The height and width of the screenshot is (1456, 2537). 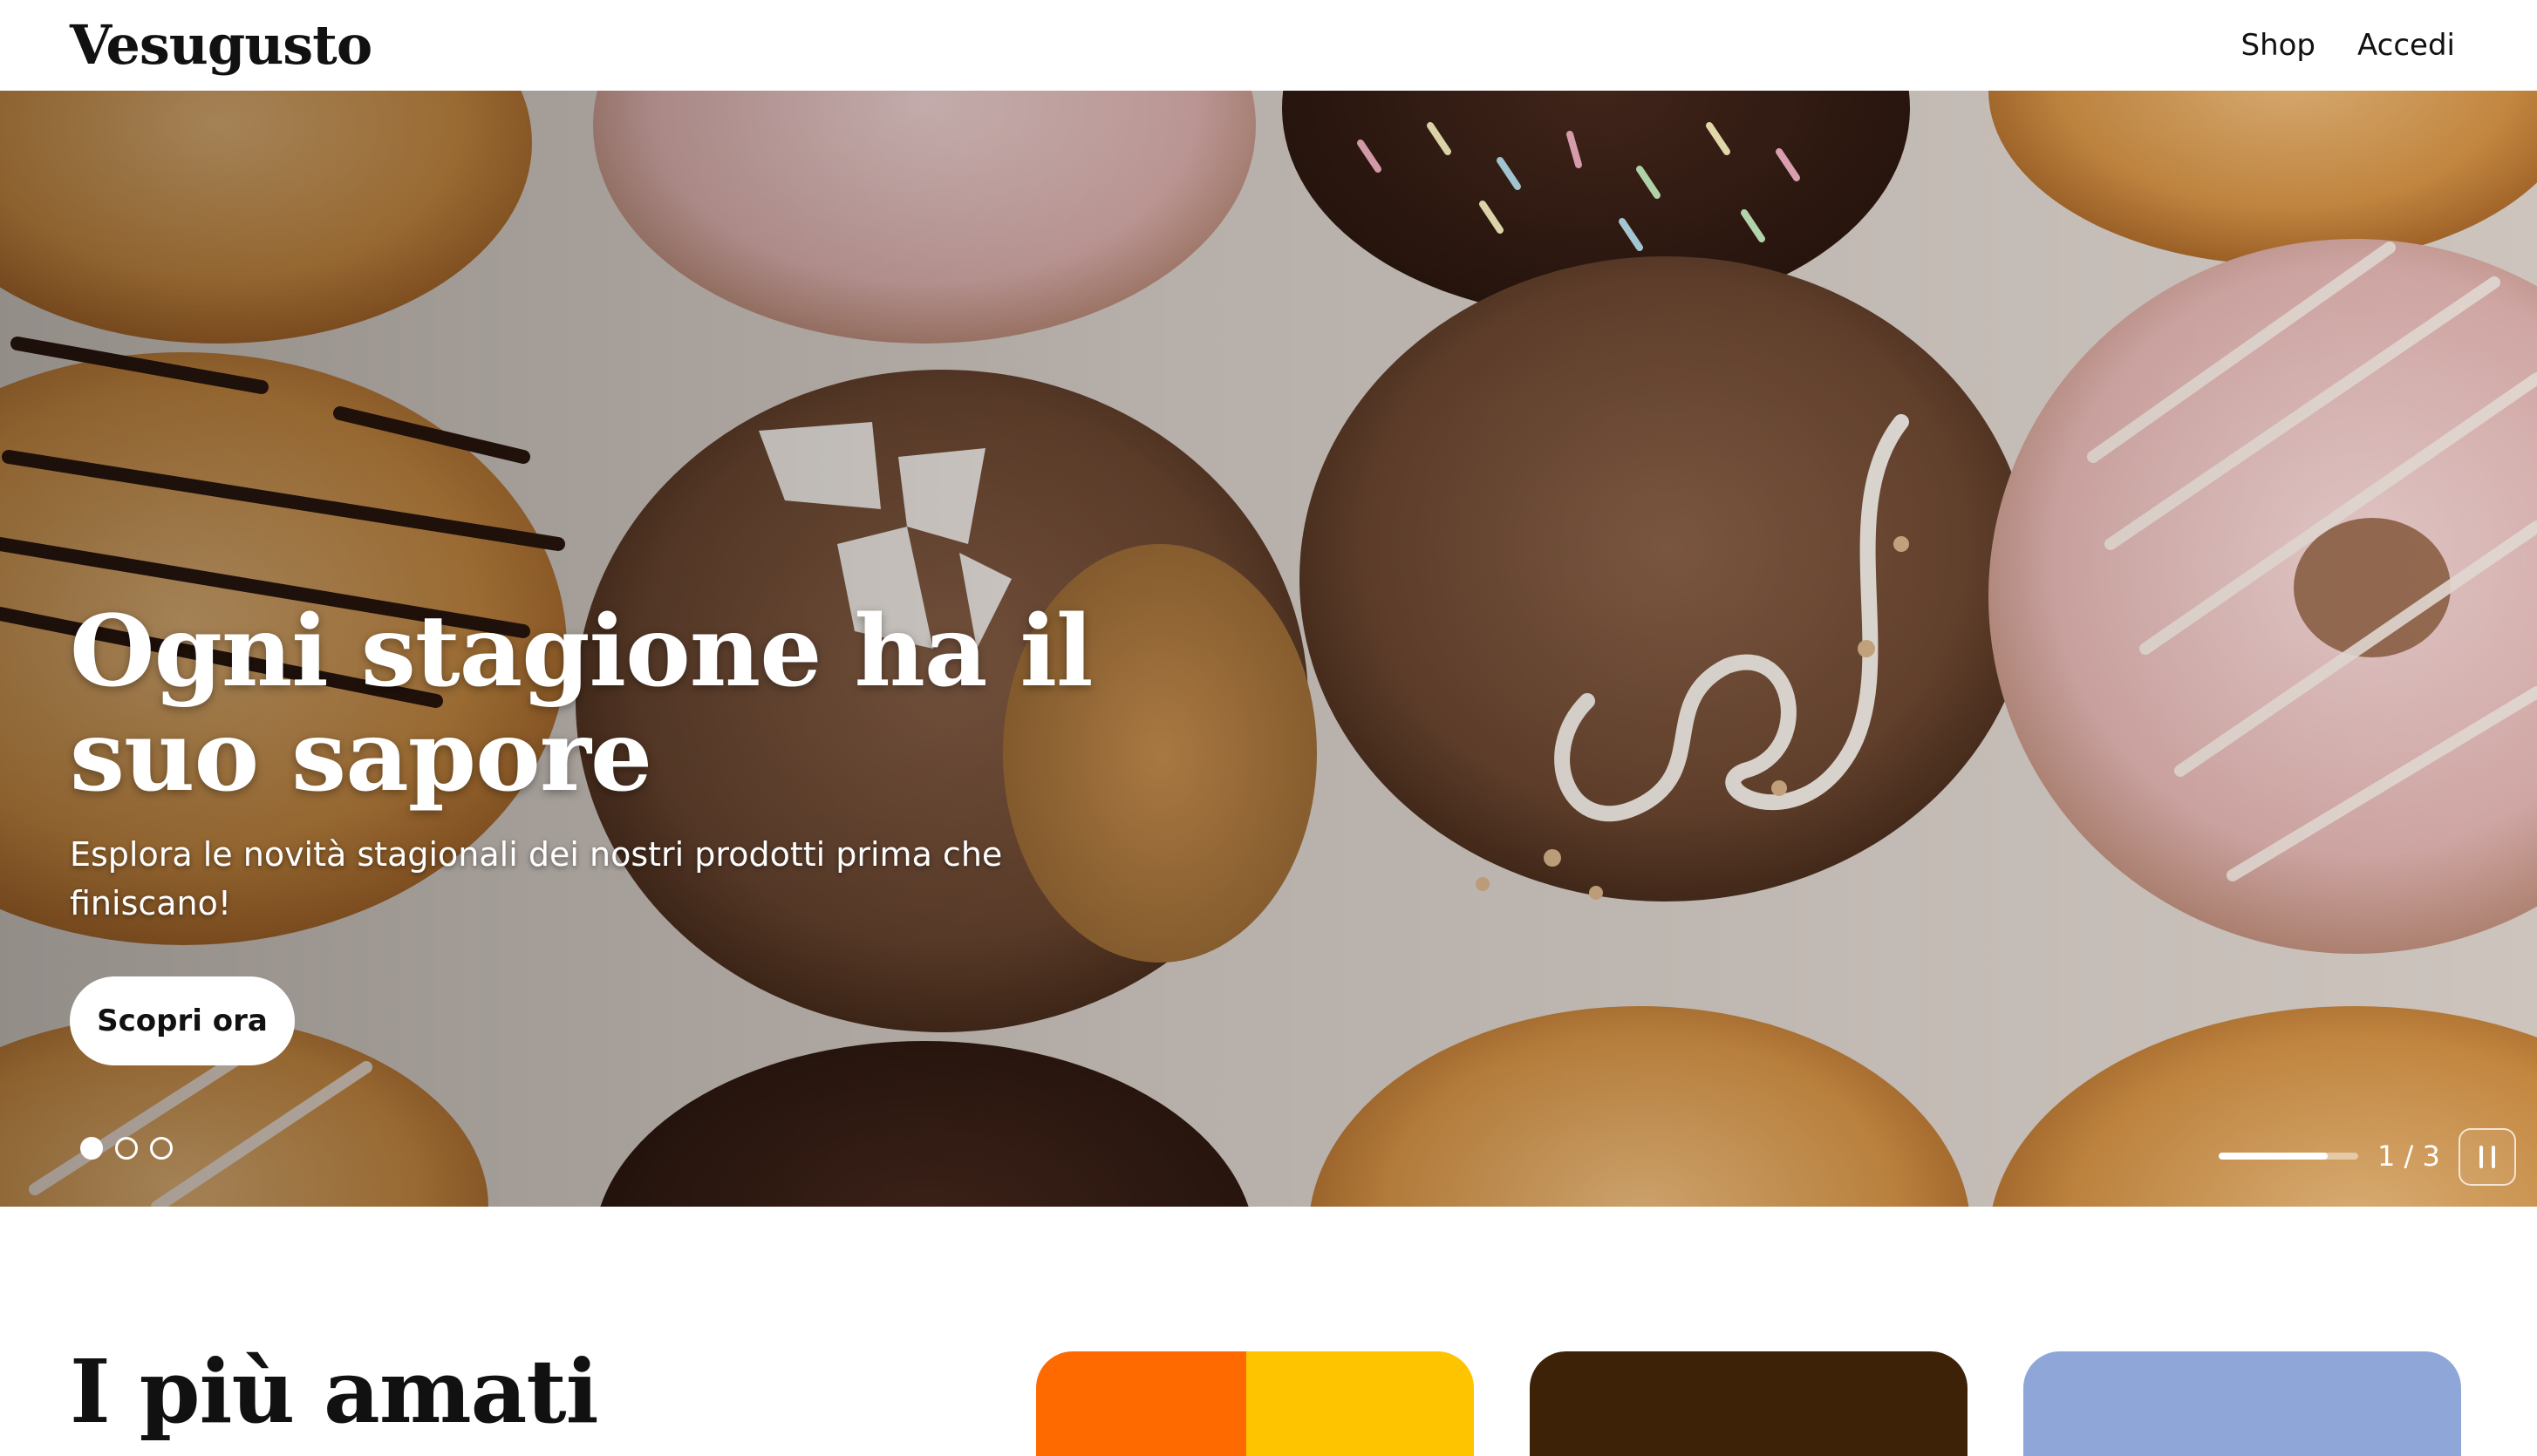 What do you see at coordinates (2408, 1156) in the screenshot?
I see `slide-counter: 1 / 3` at bounding box center [2408, 1156].